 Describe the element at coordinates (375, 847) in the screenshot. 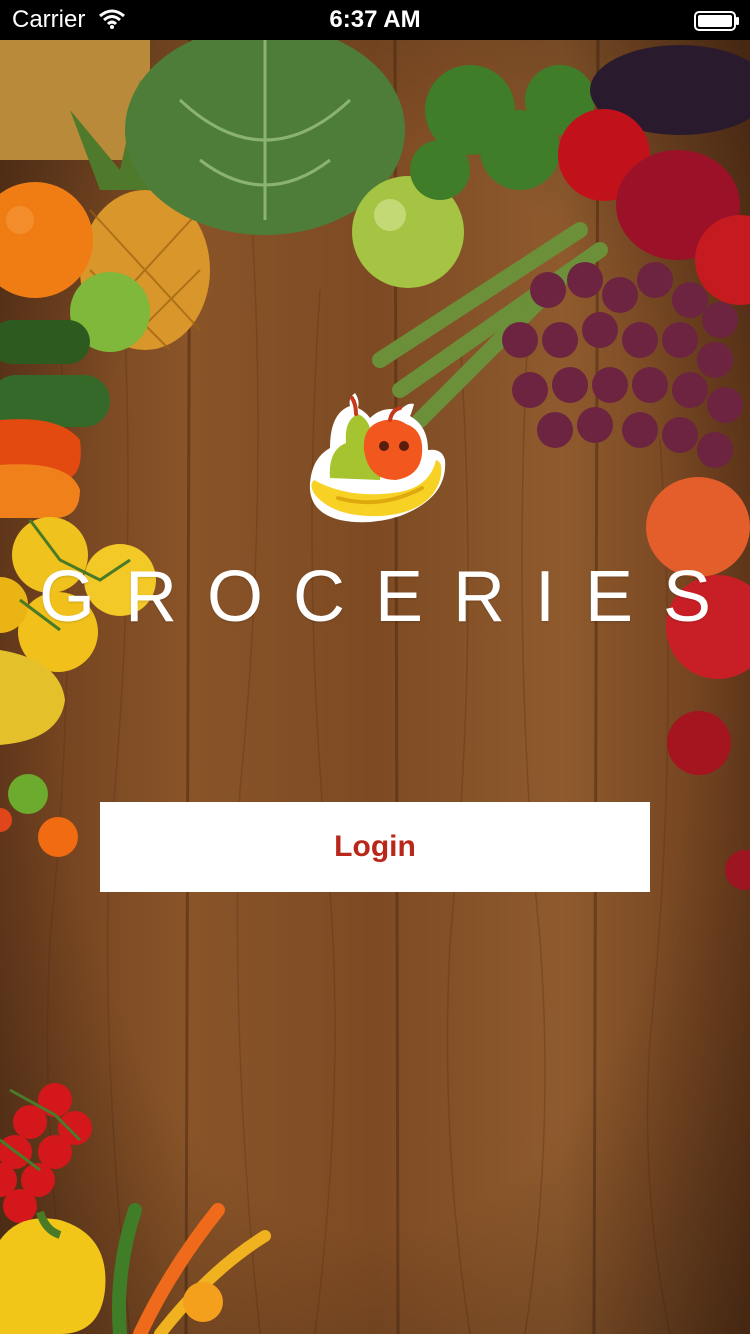

I see `login-button: Login` at that location.